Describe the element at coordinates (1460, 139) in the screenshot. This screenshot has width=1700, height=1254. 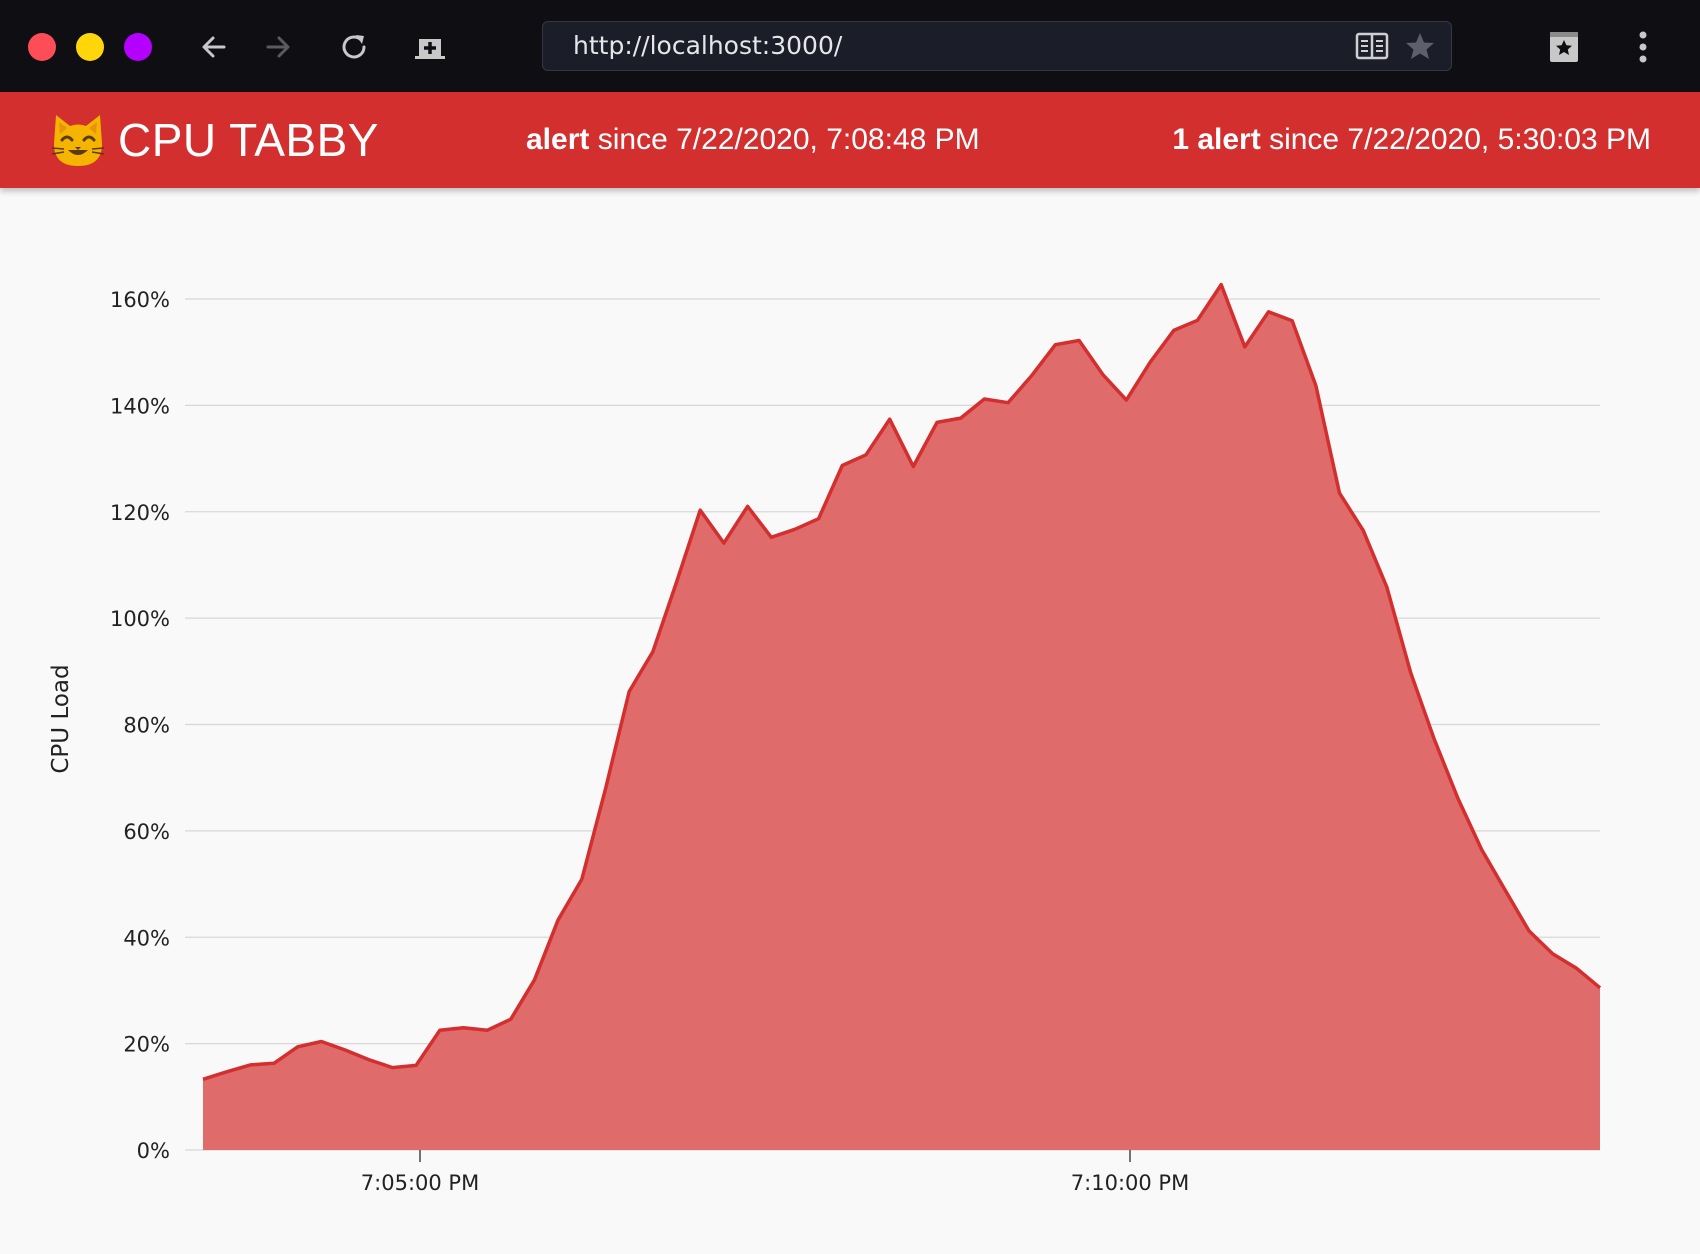
I see `alert-count-since: since 7/22/2020, 5:30:03 PM` at that location.